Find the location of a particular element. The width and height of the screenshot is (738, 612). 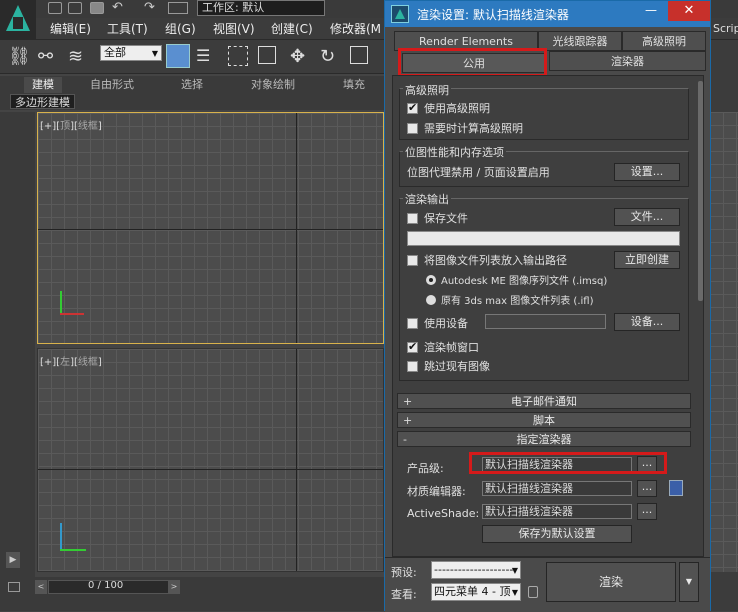

create-now-button: 立即创建 is located at coordinates (647, 260).